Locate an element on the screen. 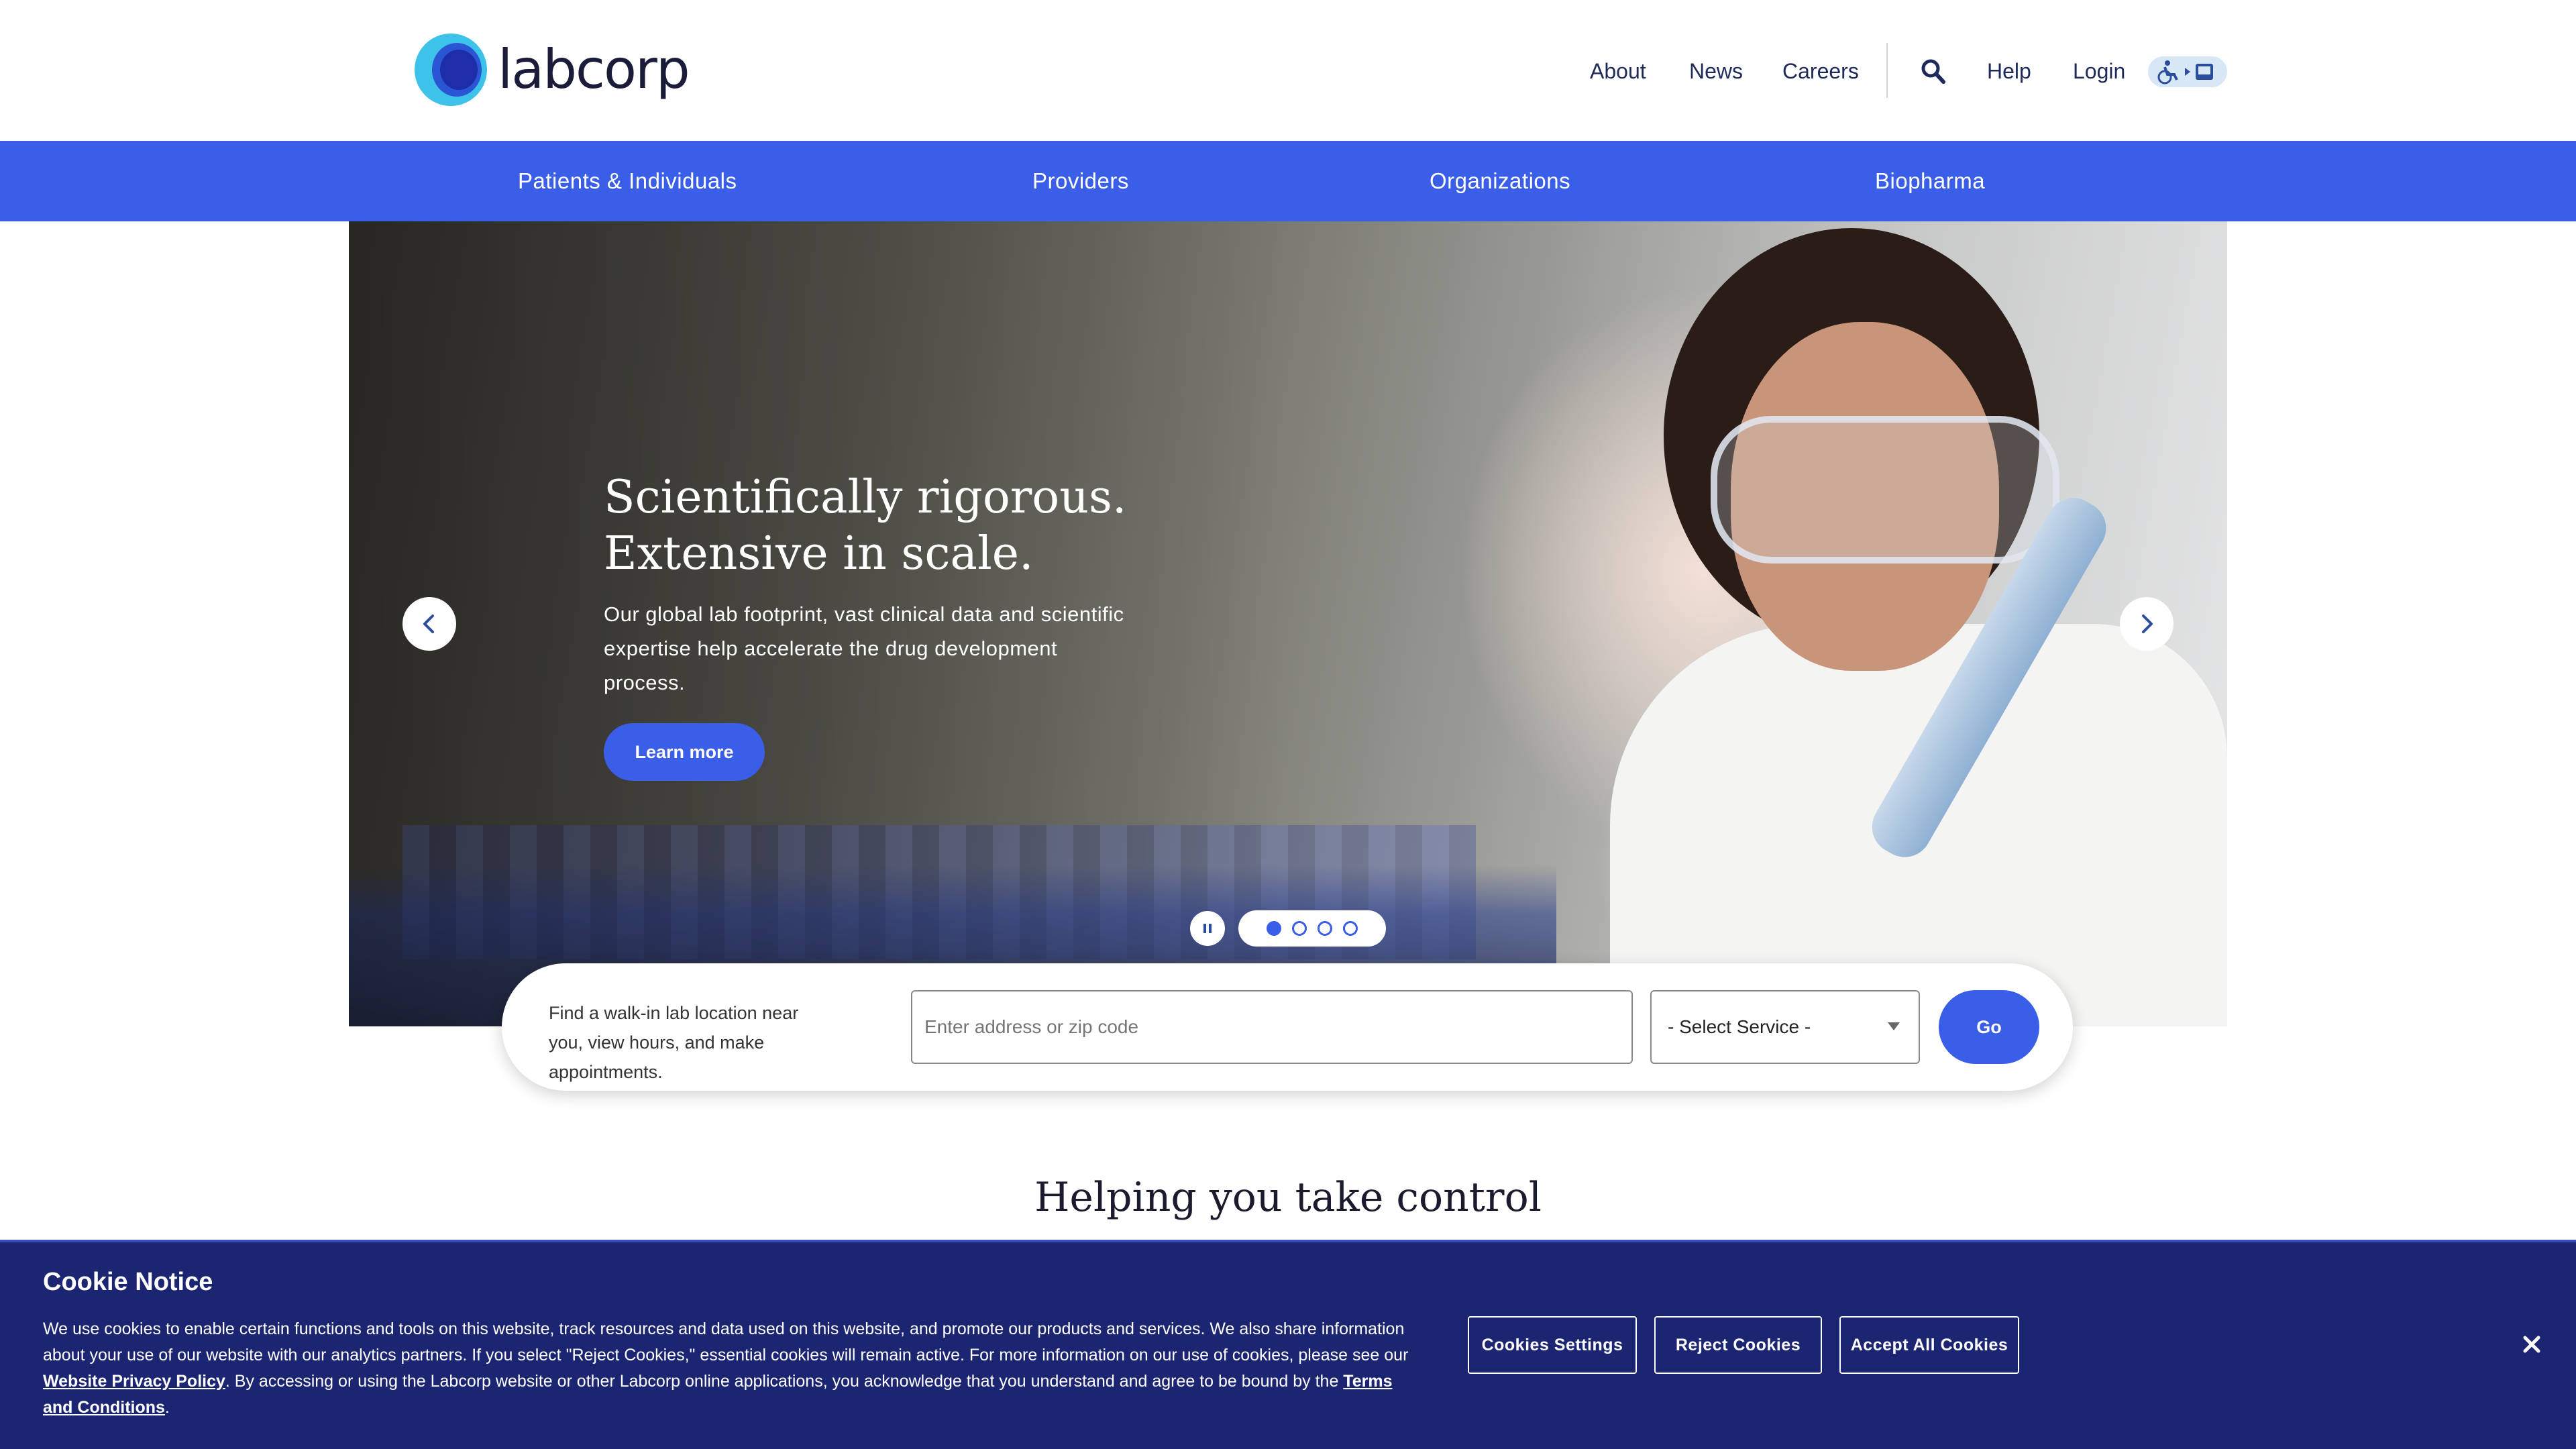  utility-divider is located at coordinates (1887, 70).